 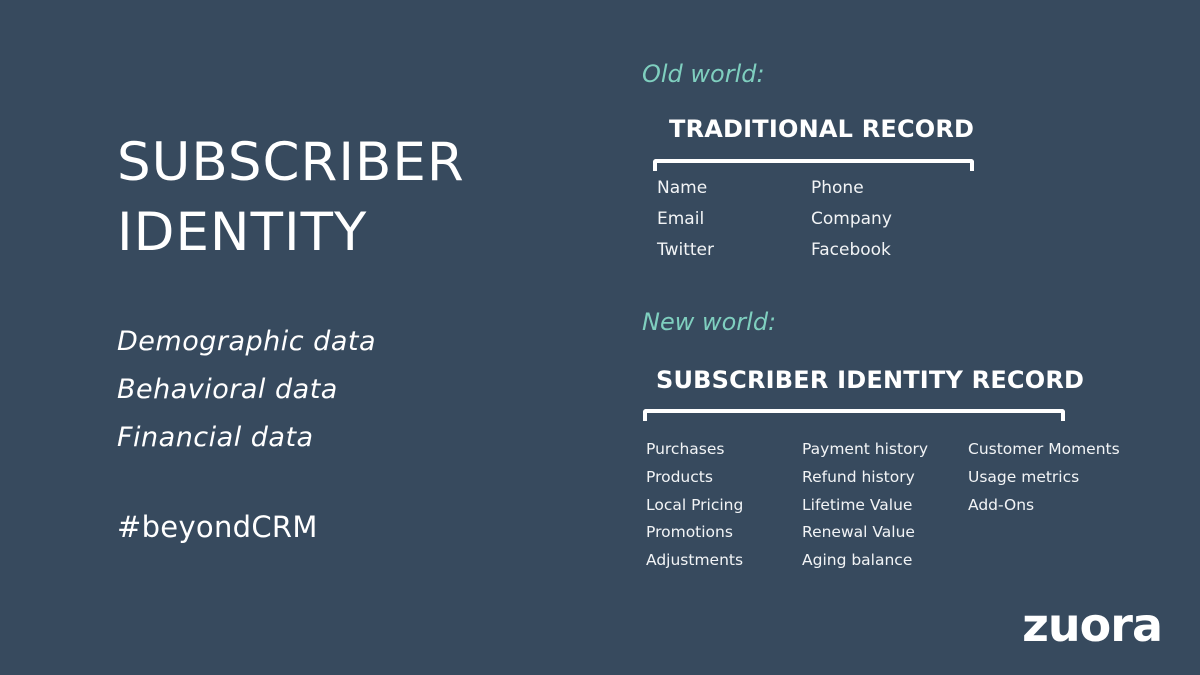 I want to click on data-type-item: Demographic data, so click(x=247, y=341).